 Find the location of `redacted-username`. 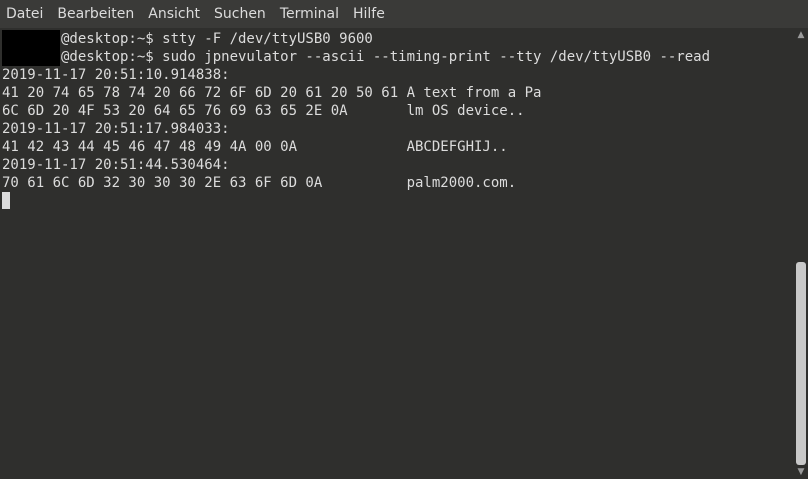

redacted-username is located at coordinates (31, 48).